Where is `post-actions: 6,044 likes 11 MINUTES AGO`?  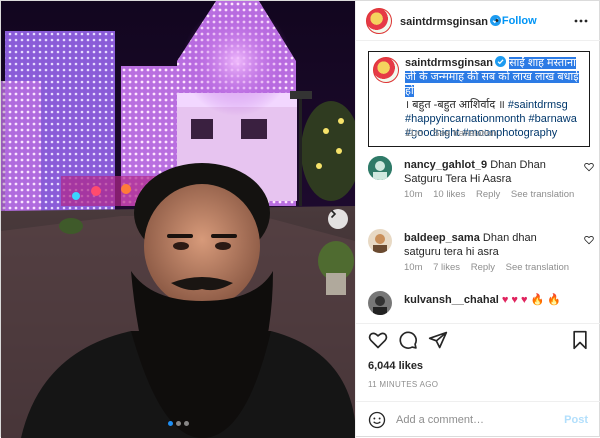
post-actions: 6,044 likes 11 MINUTES AGO is located at coordinates (478, 362).